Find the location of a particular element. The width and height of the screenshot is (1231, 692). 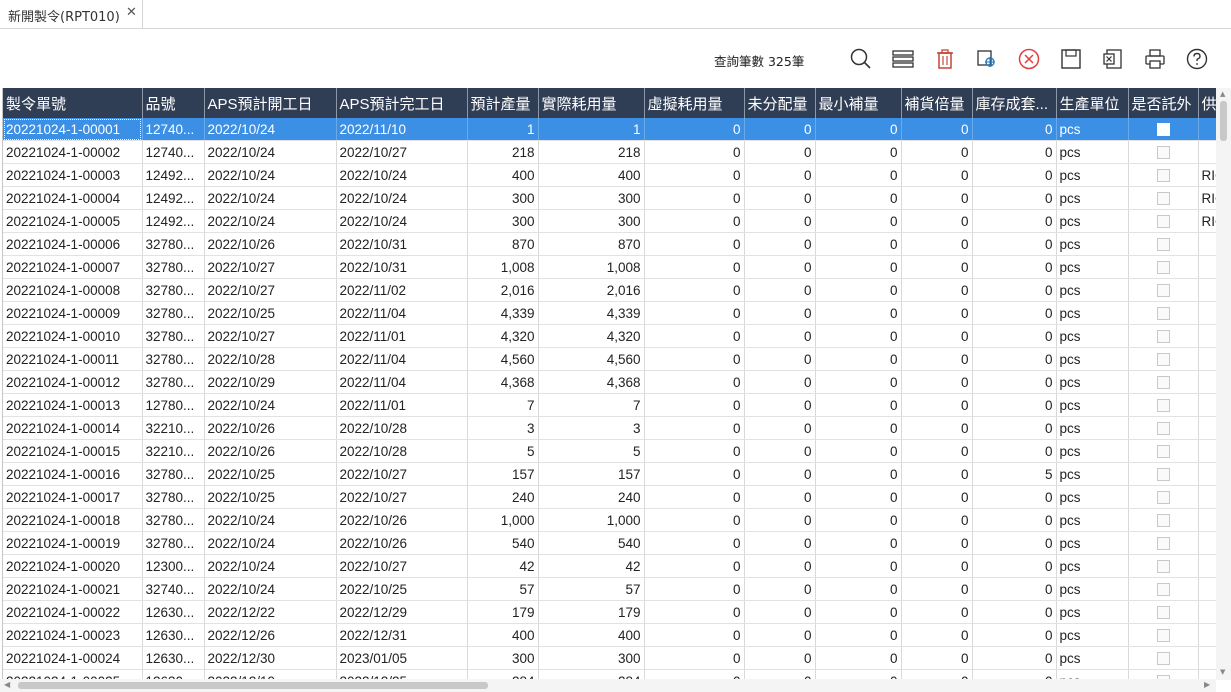

search-icon is located at coordinates (861, 59).